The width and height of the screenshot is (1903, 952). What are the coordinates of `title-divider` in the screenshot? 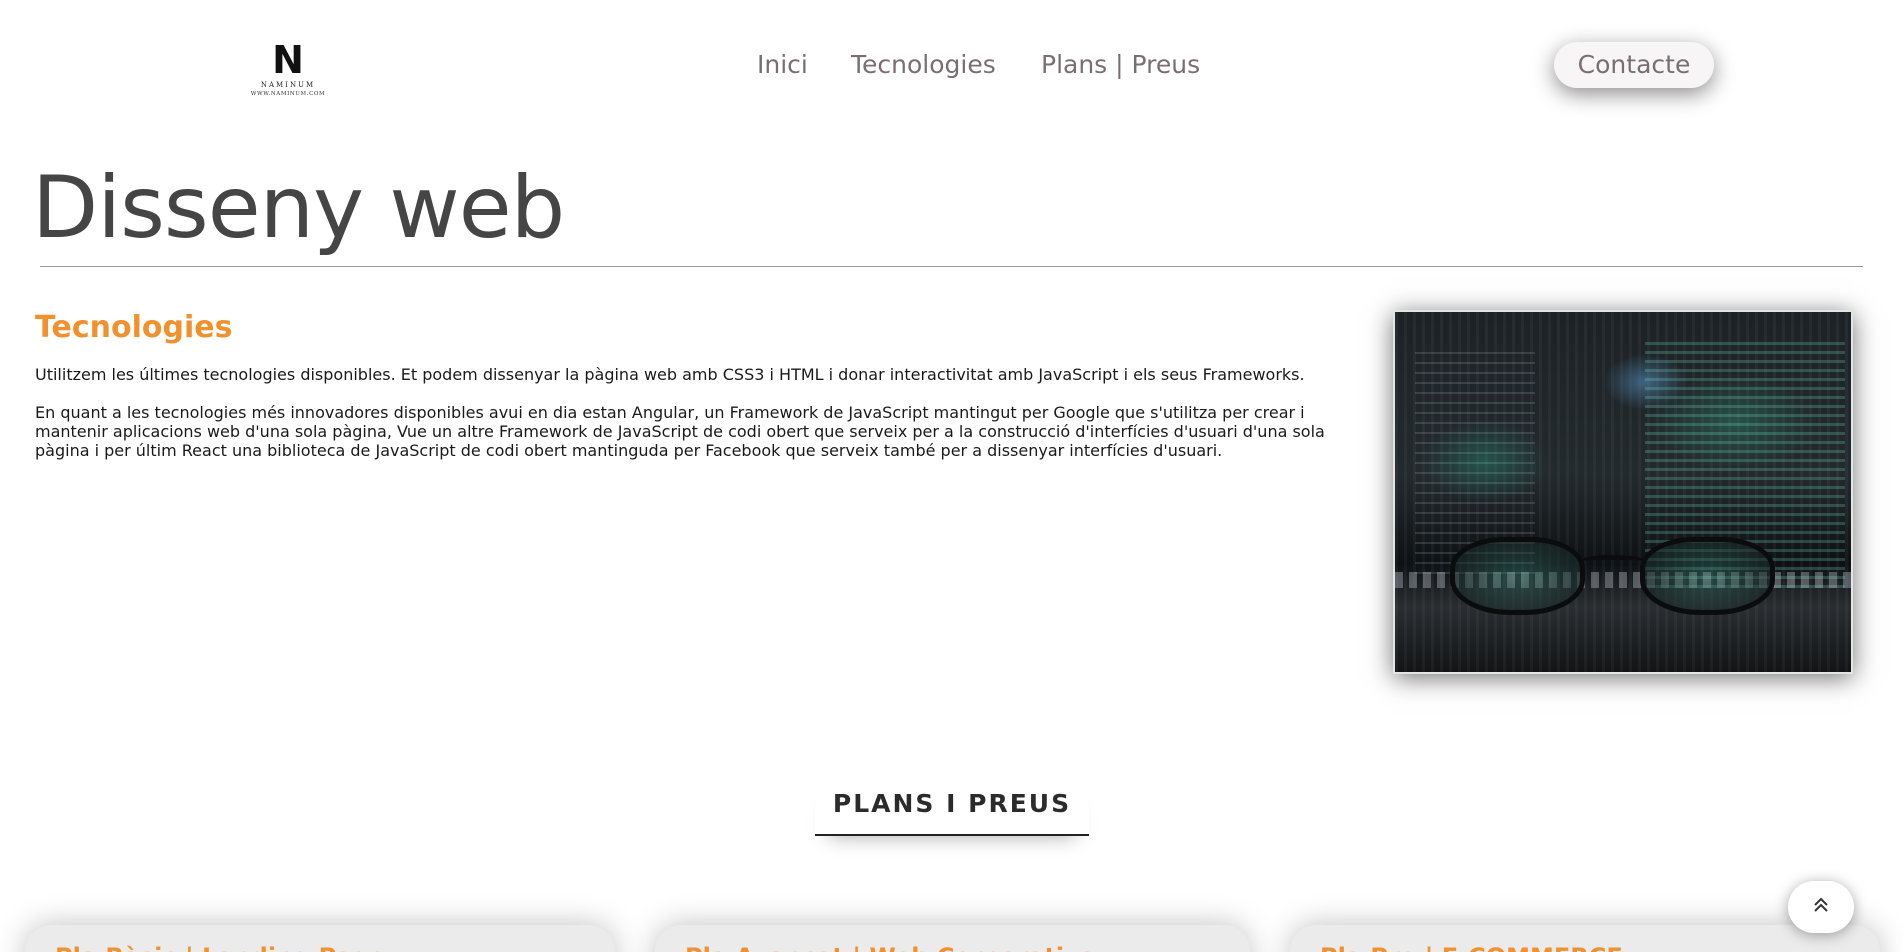 It's located at (951, 266).